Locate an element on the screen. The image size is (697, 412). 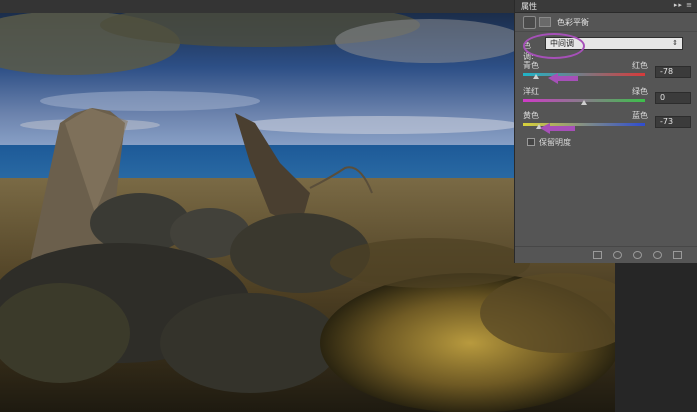
annotation-arrows is located at coordinates (559, 103).